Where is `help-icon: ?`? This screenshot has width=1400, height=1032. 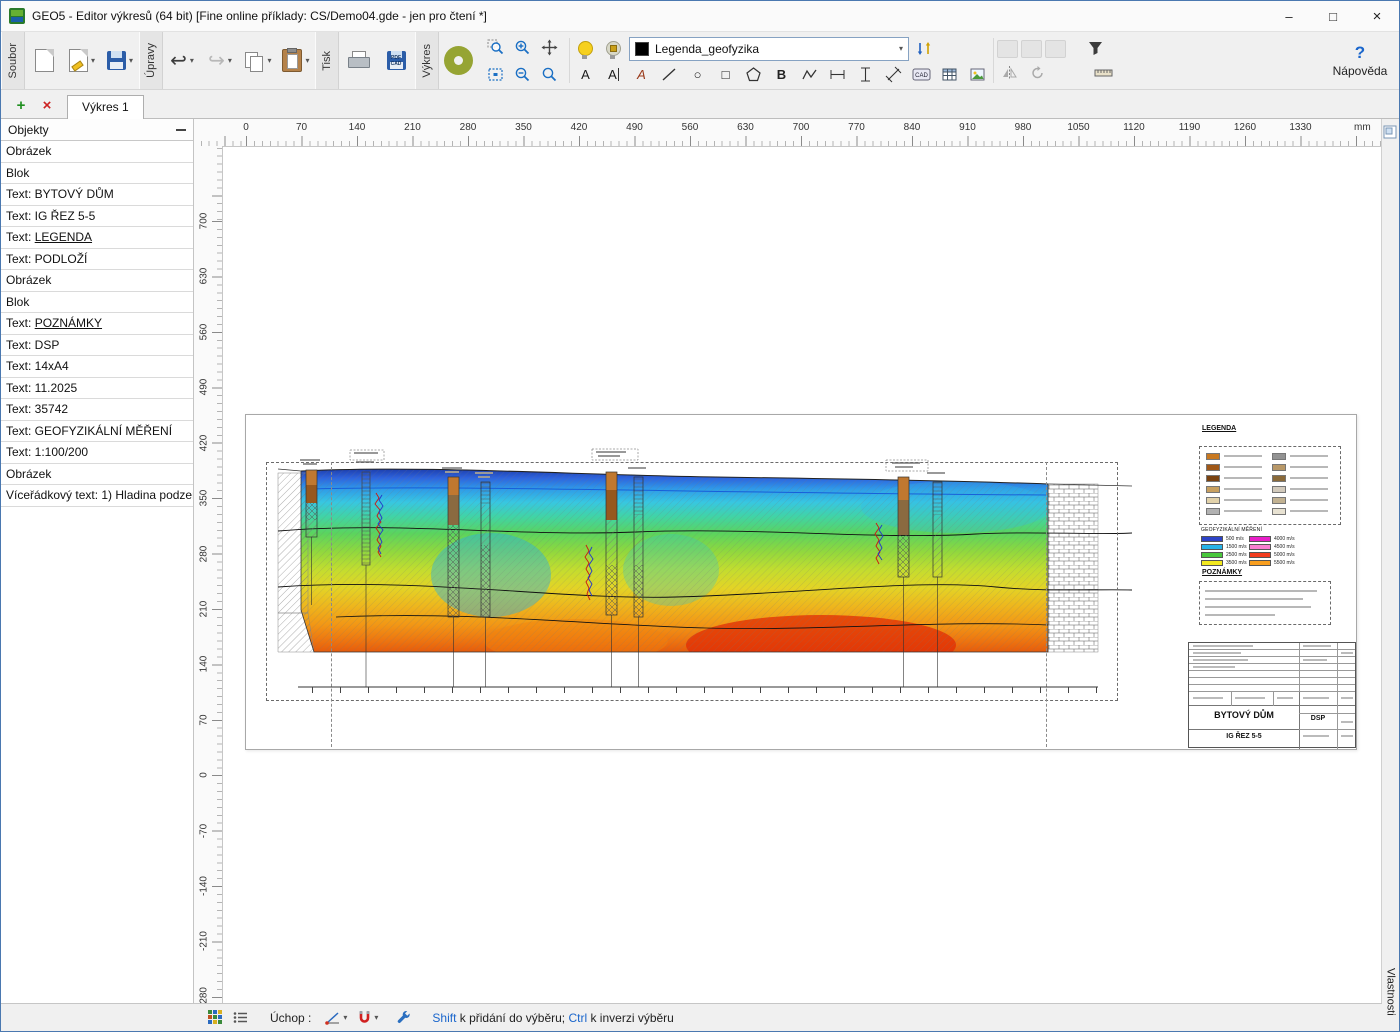 help-icon: ? is located at coordinates (1360, 53).